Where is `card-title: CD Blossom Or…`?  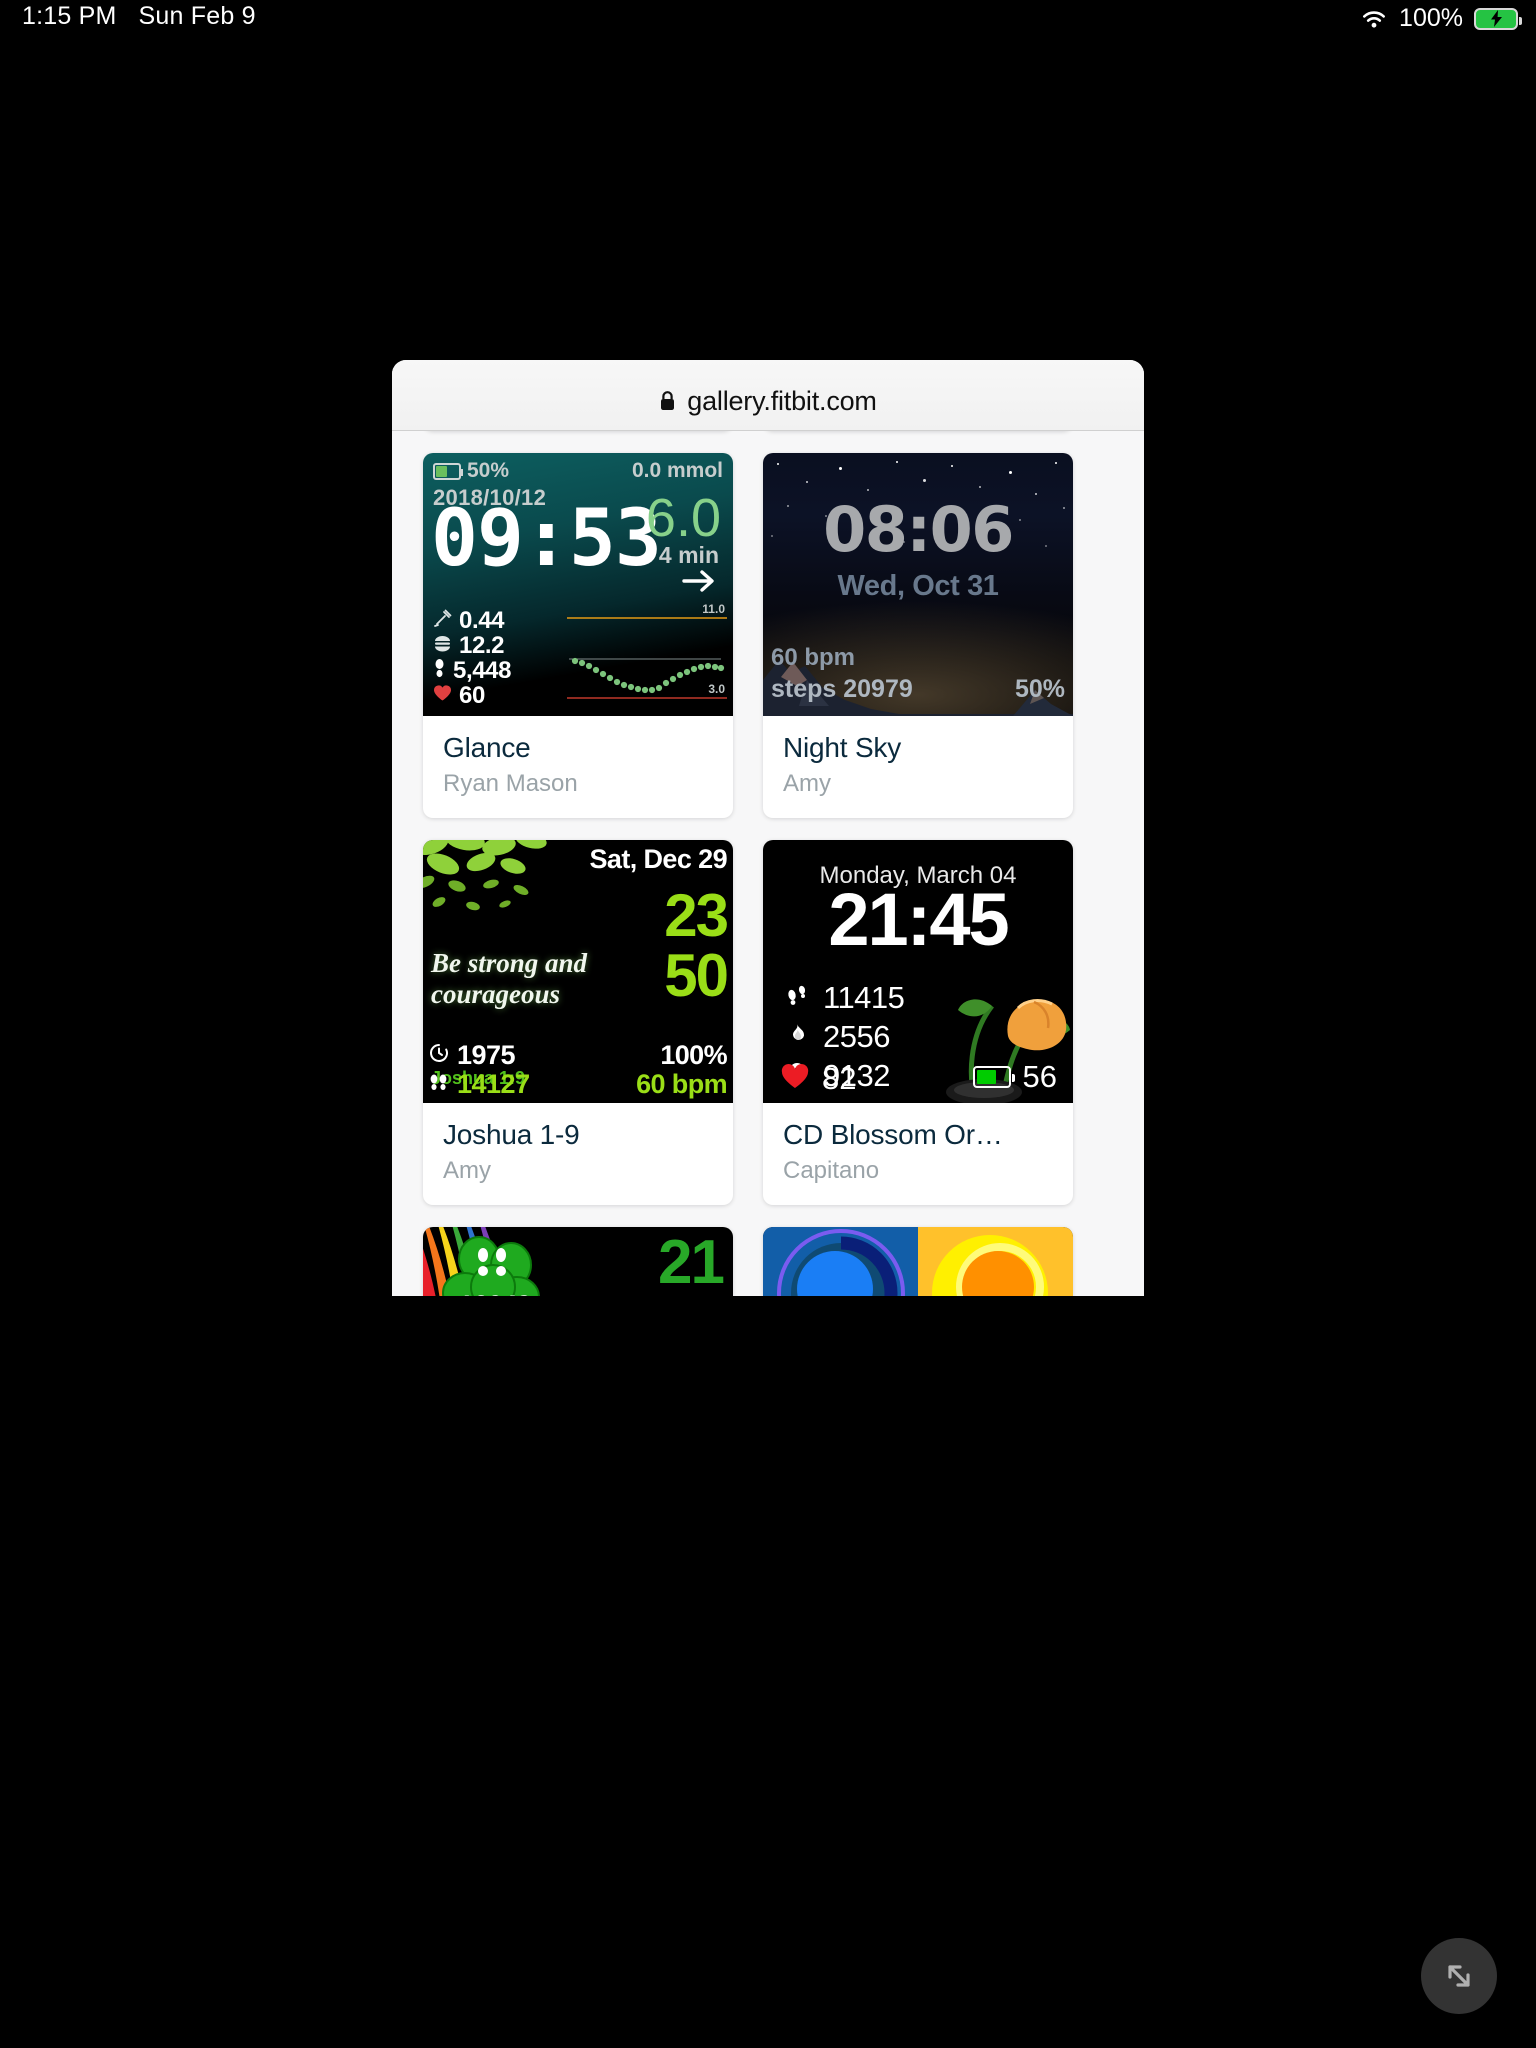 card-title: CD Blossom Or… is located at coordinates (893, 1134).